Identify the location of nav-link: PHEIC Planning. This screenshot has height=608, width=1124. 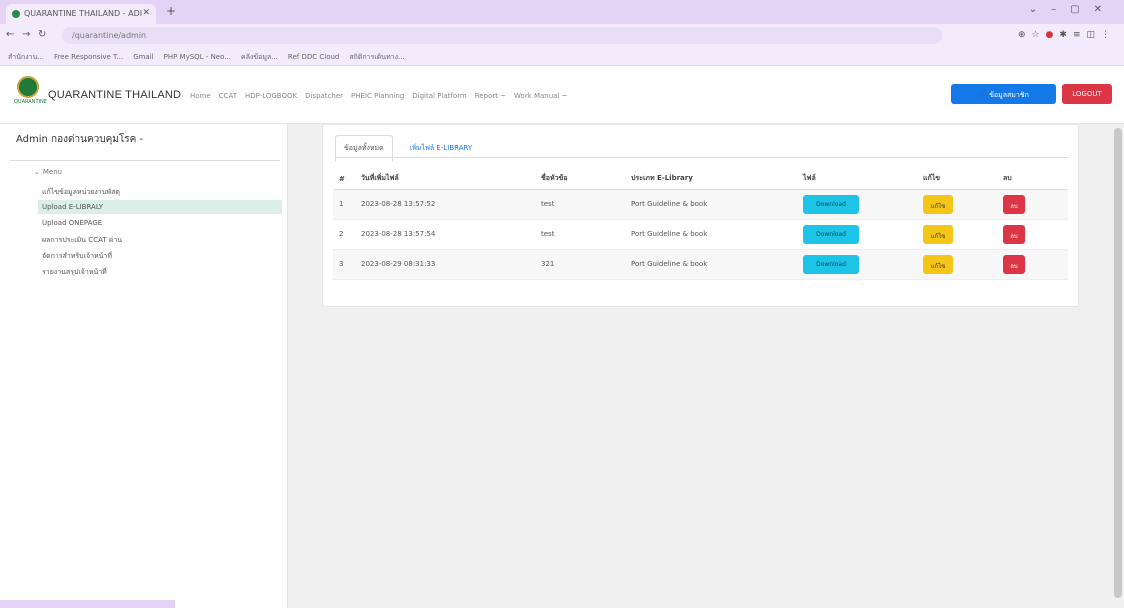
(377, 96).